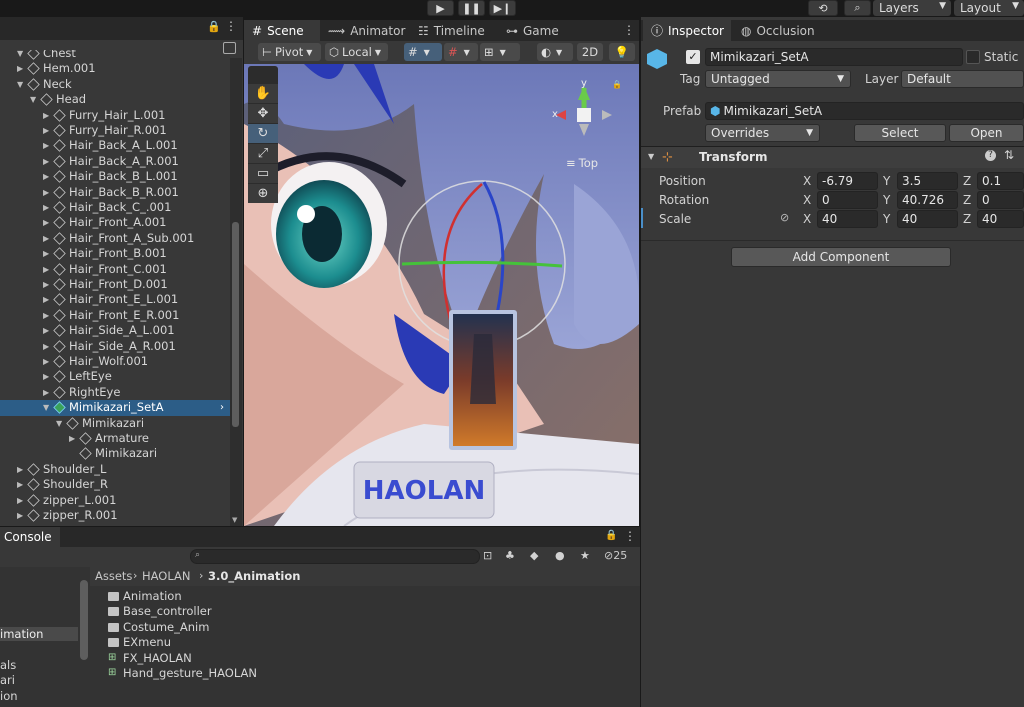  Describe the element at coordinates (500, 52) in the screenshot. I see `align-toggle: ⊞ ▼` at that location.